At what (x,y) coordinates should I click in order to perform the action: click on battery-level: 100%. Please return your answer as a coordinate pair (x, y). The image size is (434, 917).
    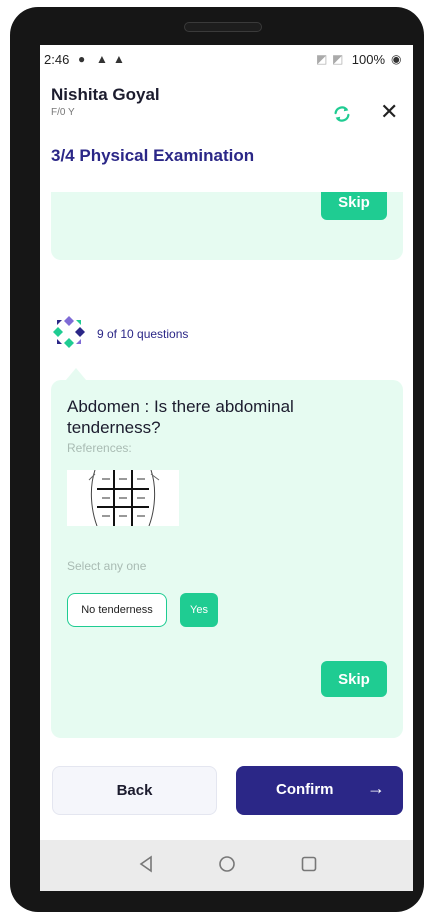
    Looking at the image, I should click on (368, 59).